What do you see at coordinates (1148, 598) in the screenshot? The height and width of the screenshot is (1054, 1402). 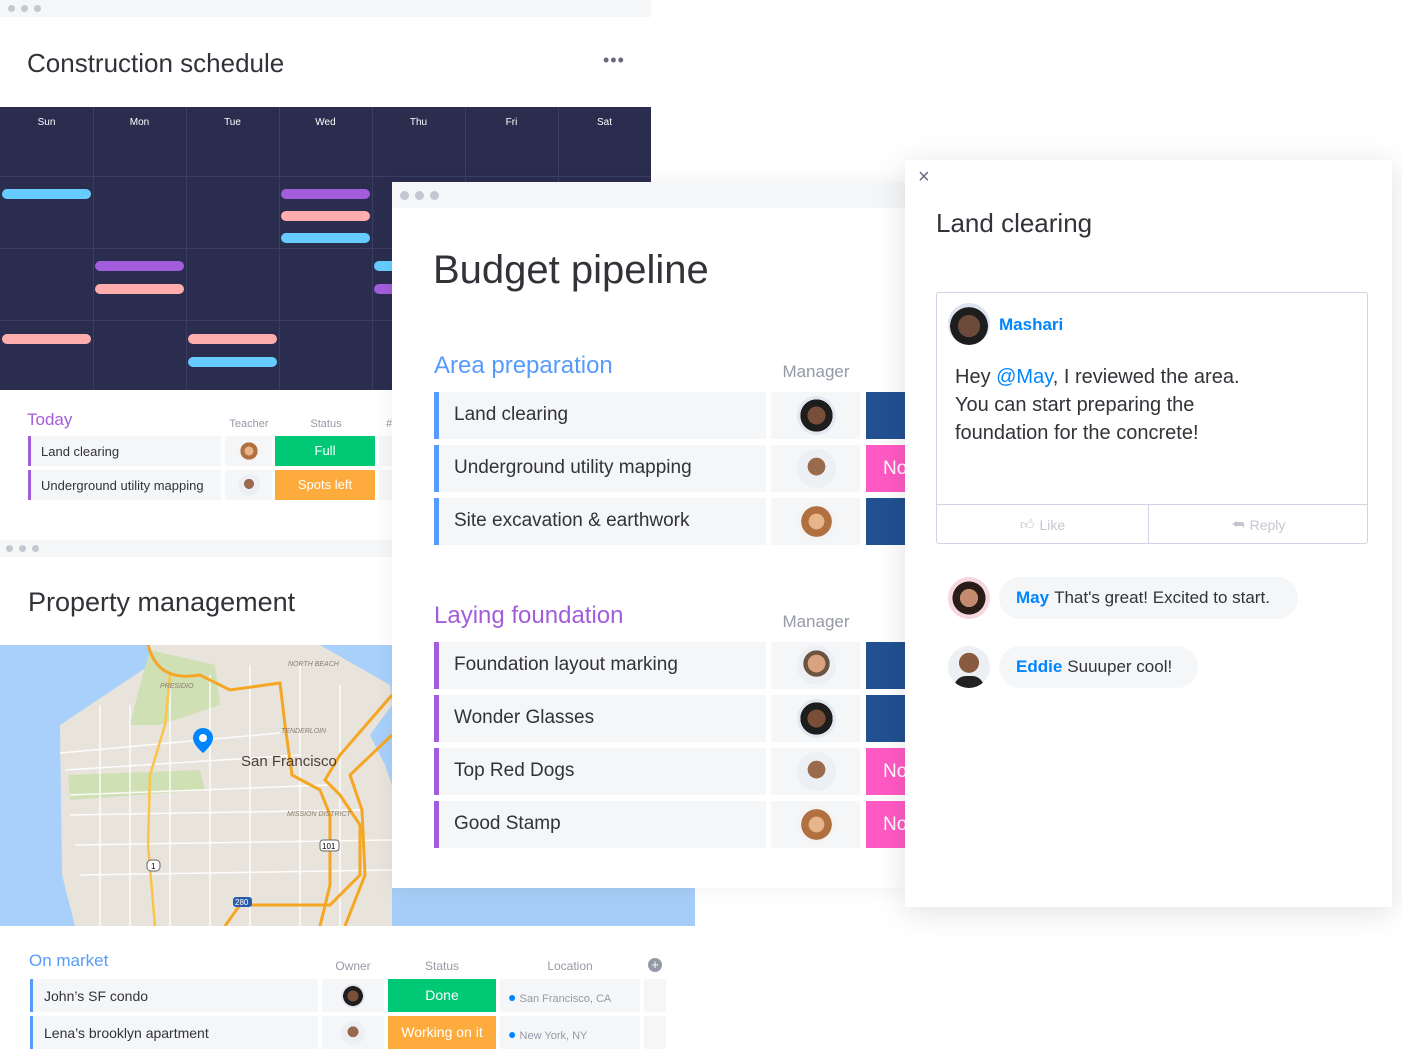 I see `reply-bubble: May That's great! Excited to start.` at bounding box center [1148, 598].